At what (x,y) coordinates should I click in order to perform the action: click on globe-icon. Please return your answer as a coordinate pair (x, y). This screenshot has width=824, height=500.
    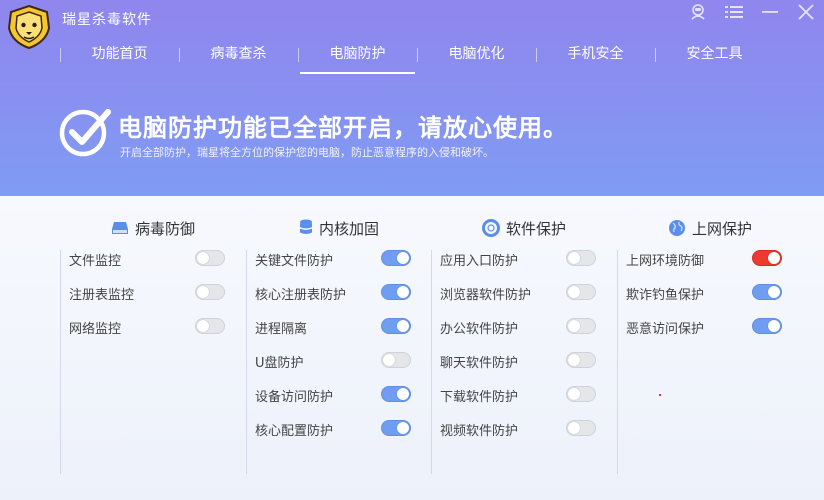
    Looking at the image, I should click on (676, 228).